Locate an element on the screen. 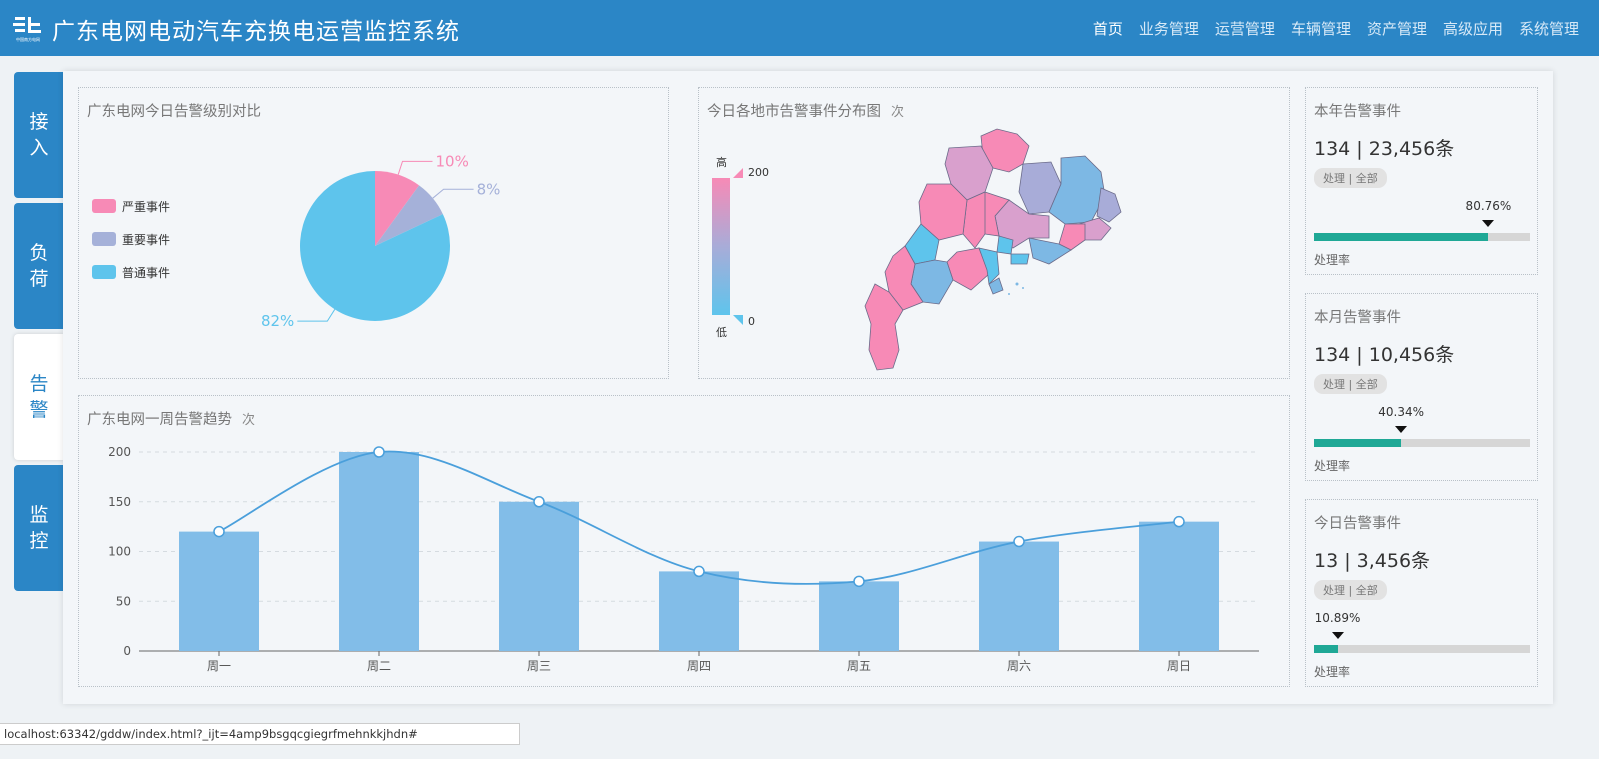 The height and width of the screenshot is (759, 1599). pie-legend-label: 严重事件 is located at coordinates (146, 207).